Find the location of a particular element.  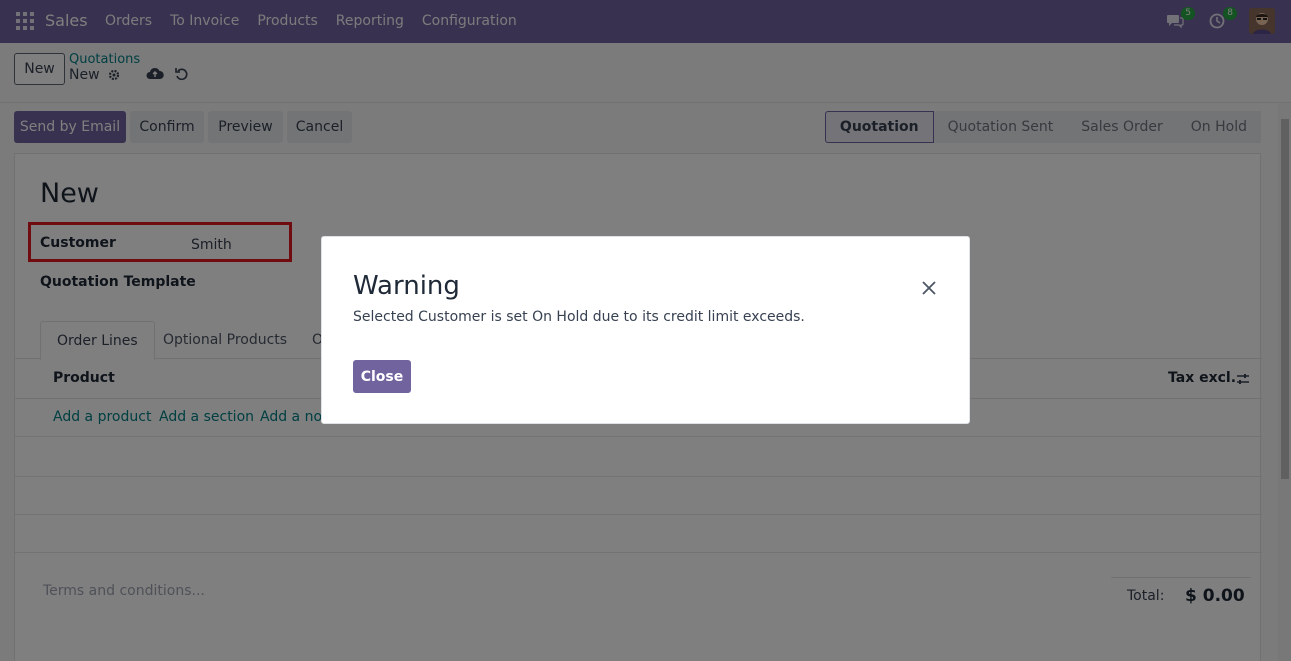

close-icon is located at coordinates (929, 288).